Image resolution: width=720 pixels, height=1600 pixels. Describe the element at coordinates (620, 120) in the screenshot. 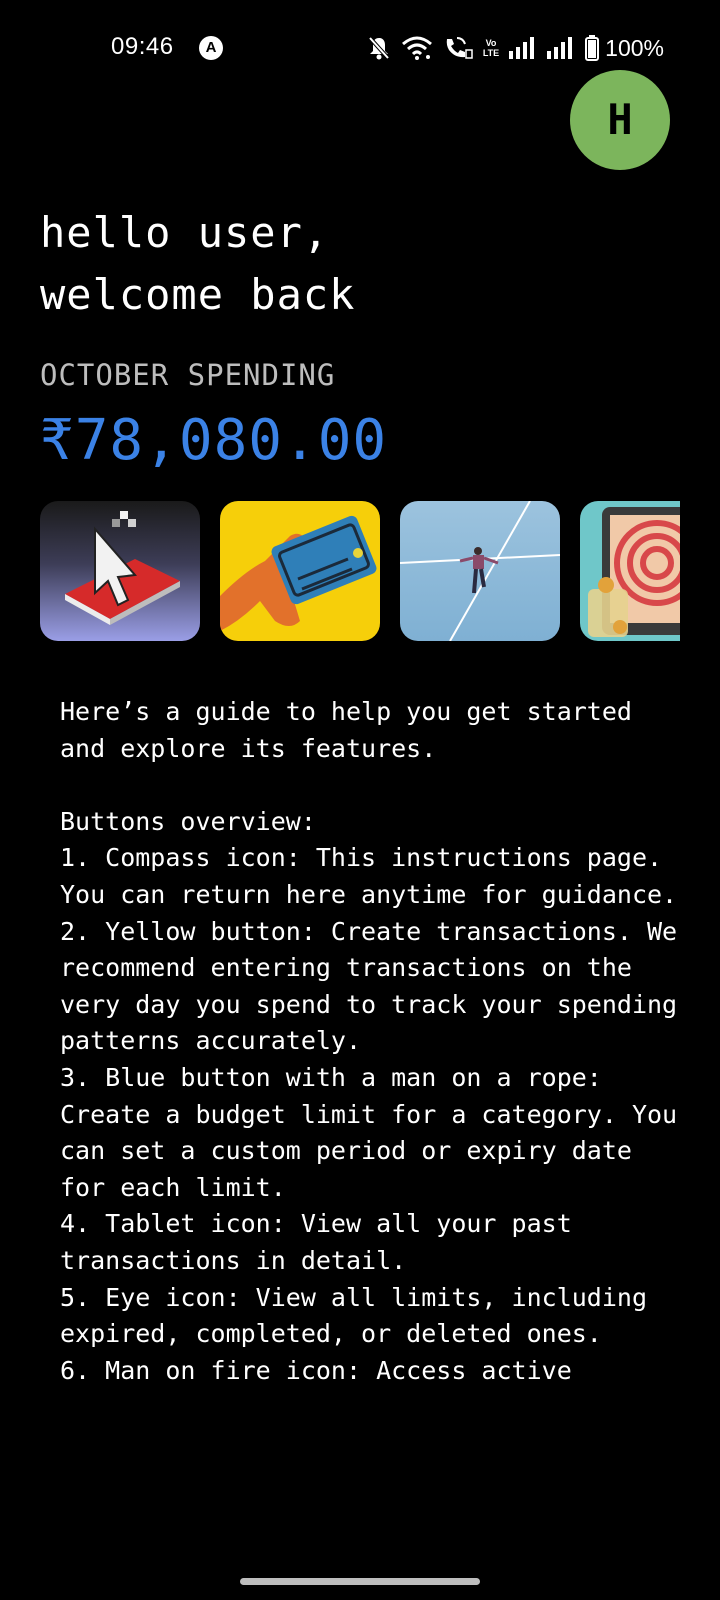

I see `user-avatar: H` at that location.